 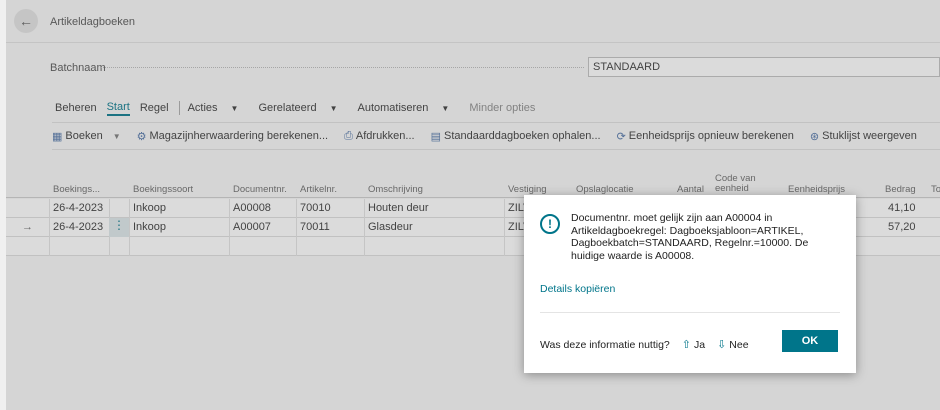 What do you see at coordinates (605, 344) in the screenshot?
I see `feedback-question: Was deze informatie nuttig?` at bounding box center [605, 344].